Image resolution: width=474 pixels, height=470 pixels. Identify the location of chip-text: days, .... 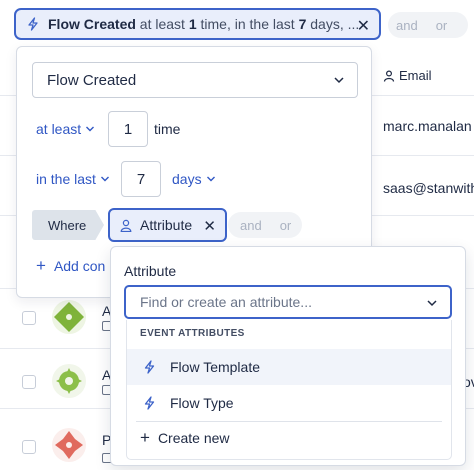
(335, 24).